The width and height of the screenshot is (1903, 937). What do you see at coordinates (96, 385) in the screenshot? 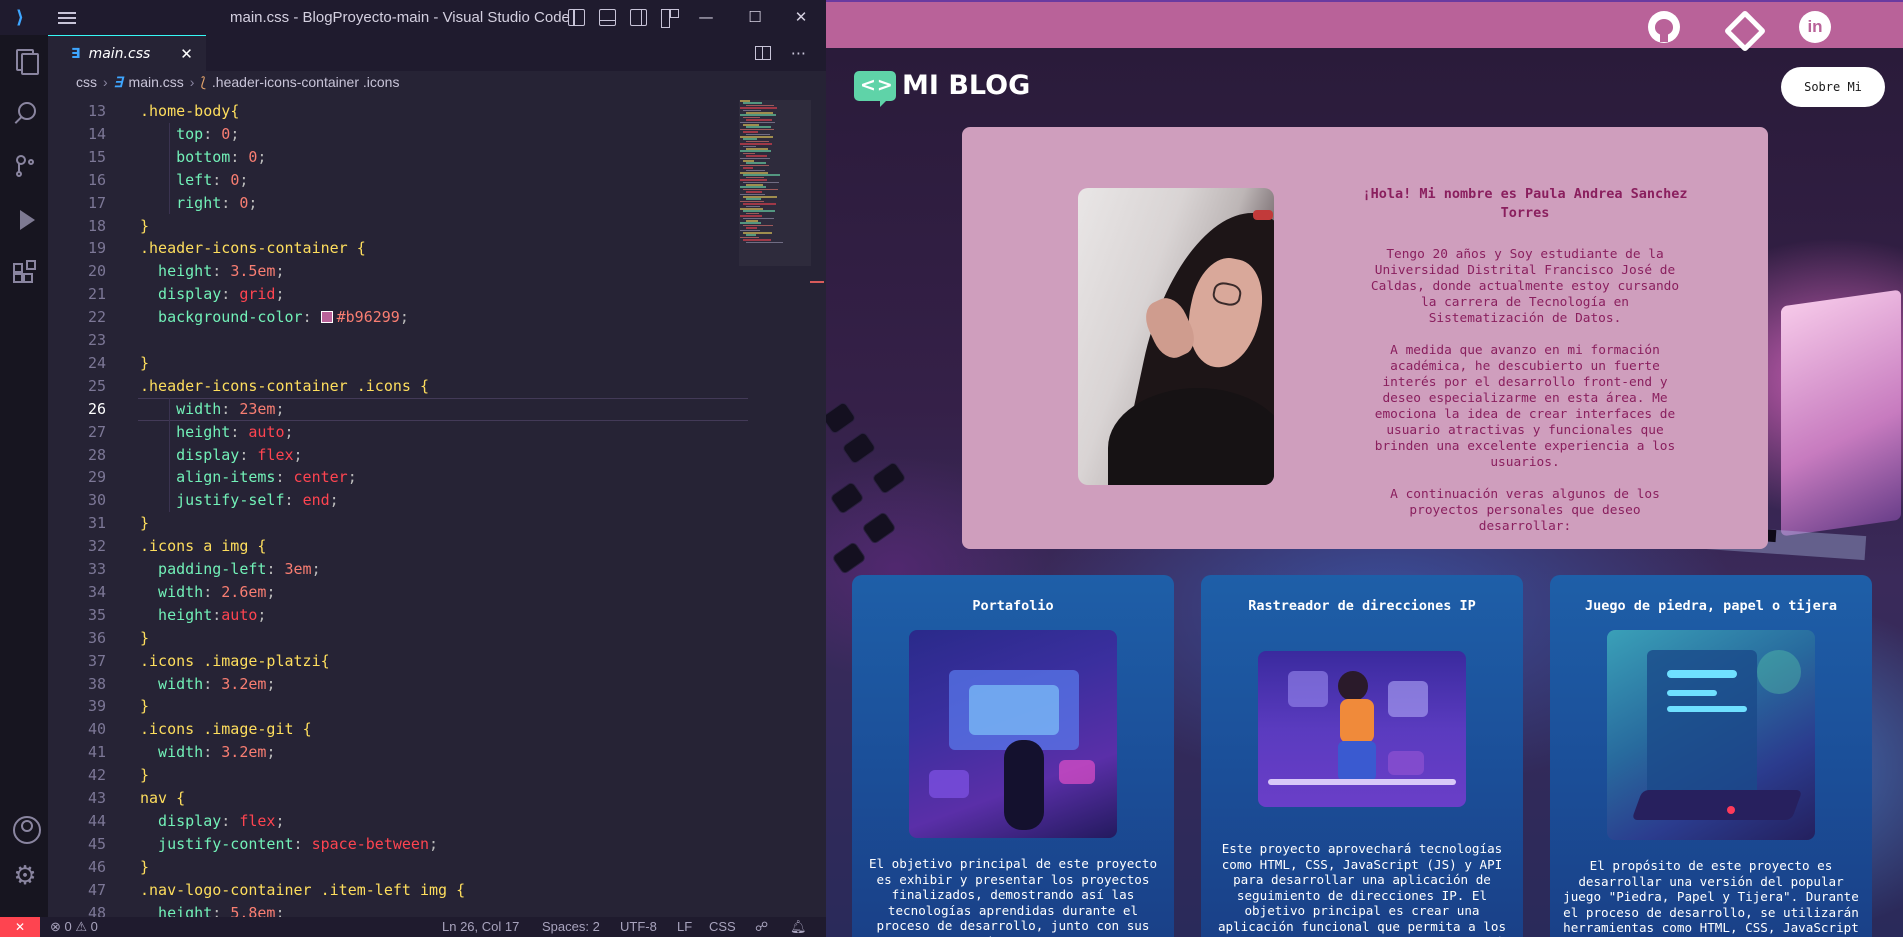
I see `line-number: 25` at bounding box center [96, 385].